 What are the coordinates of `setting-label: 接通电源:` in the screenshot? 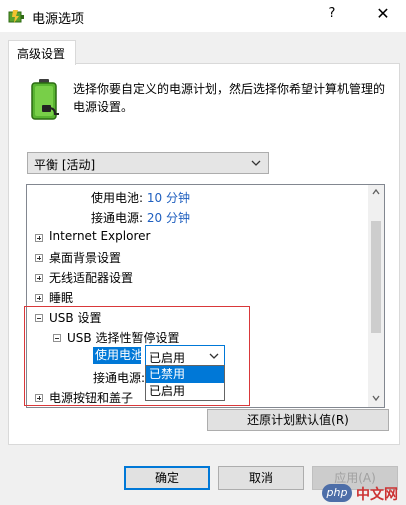 It's located at (117, 218).